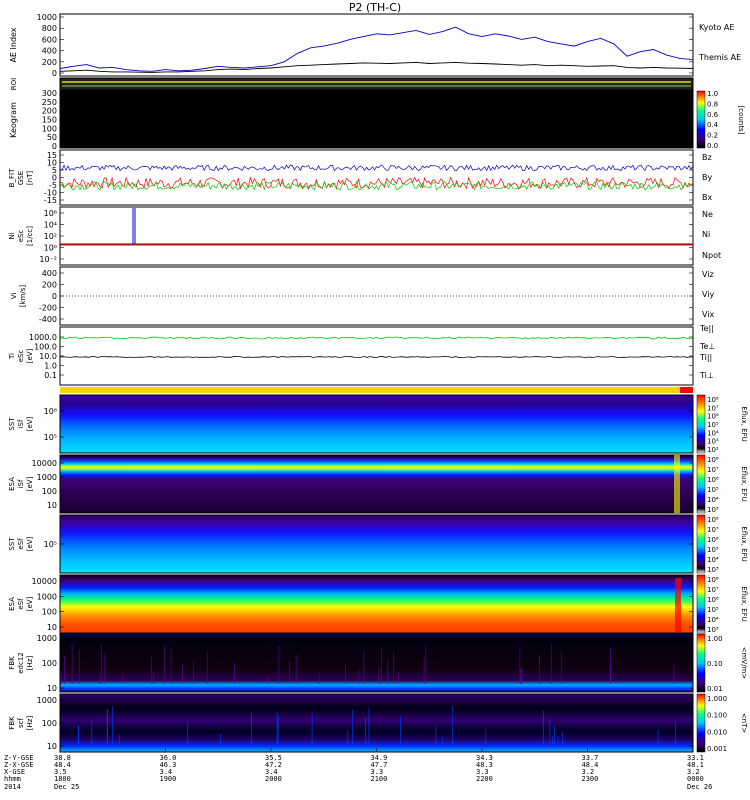 The height and width of the screenshot is (800, 750). What do you see at coordinates (744, 543) in the screenshot?
I see `sst-electron-colorbar-label: Eflux, EFU` at bounding box center [744, 543].